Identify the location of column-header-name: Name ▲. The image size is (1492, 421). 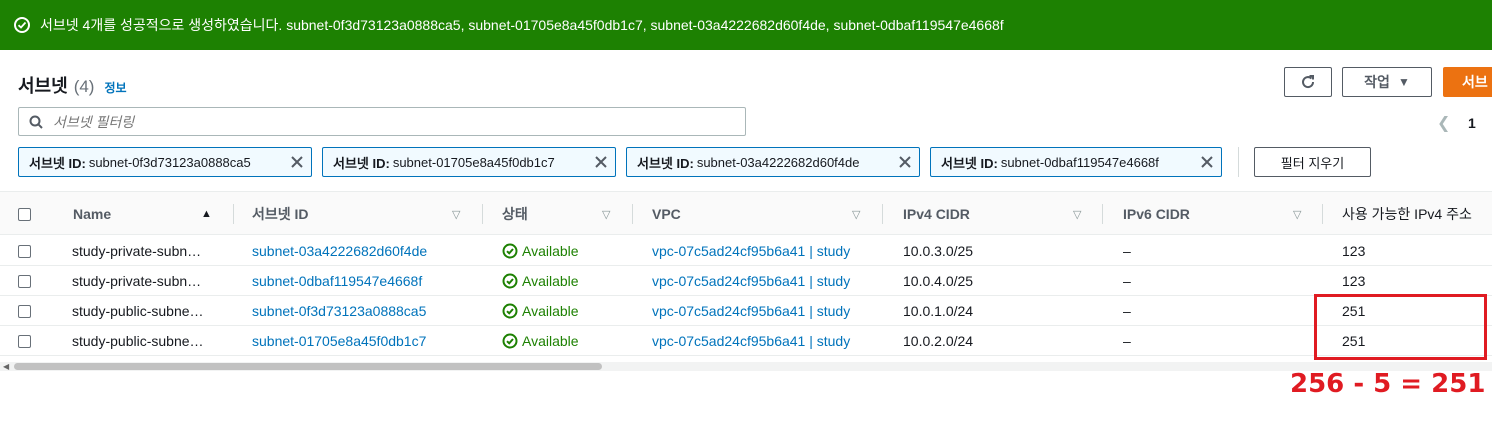
(145, 214).